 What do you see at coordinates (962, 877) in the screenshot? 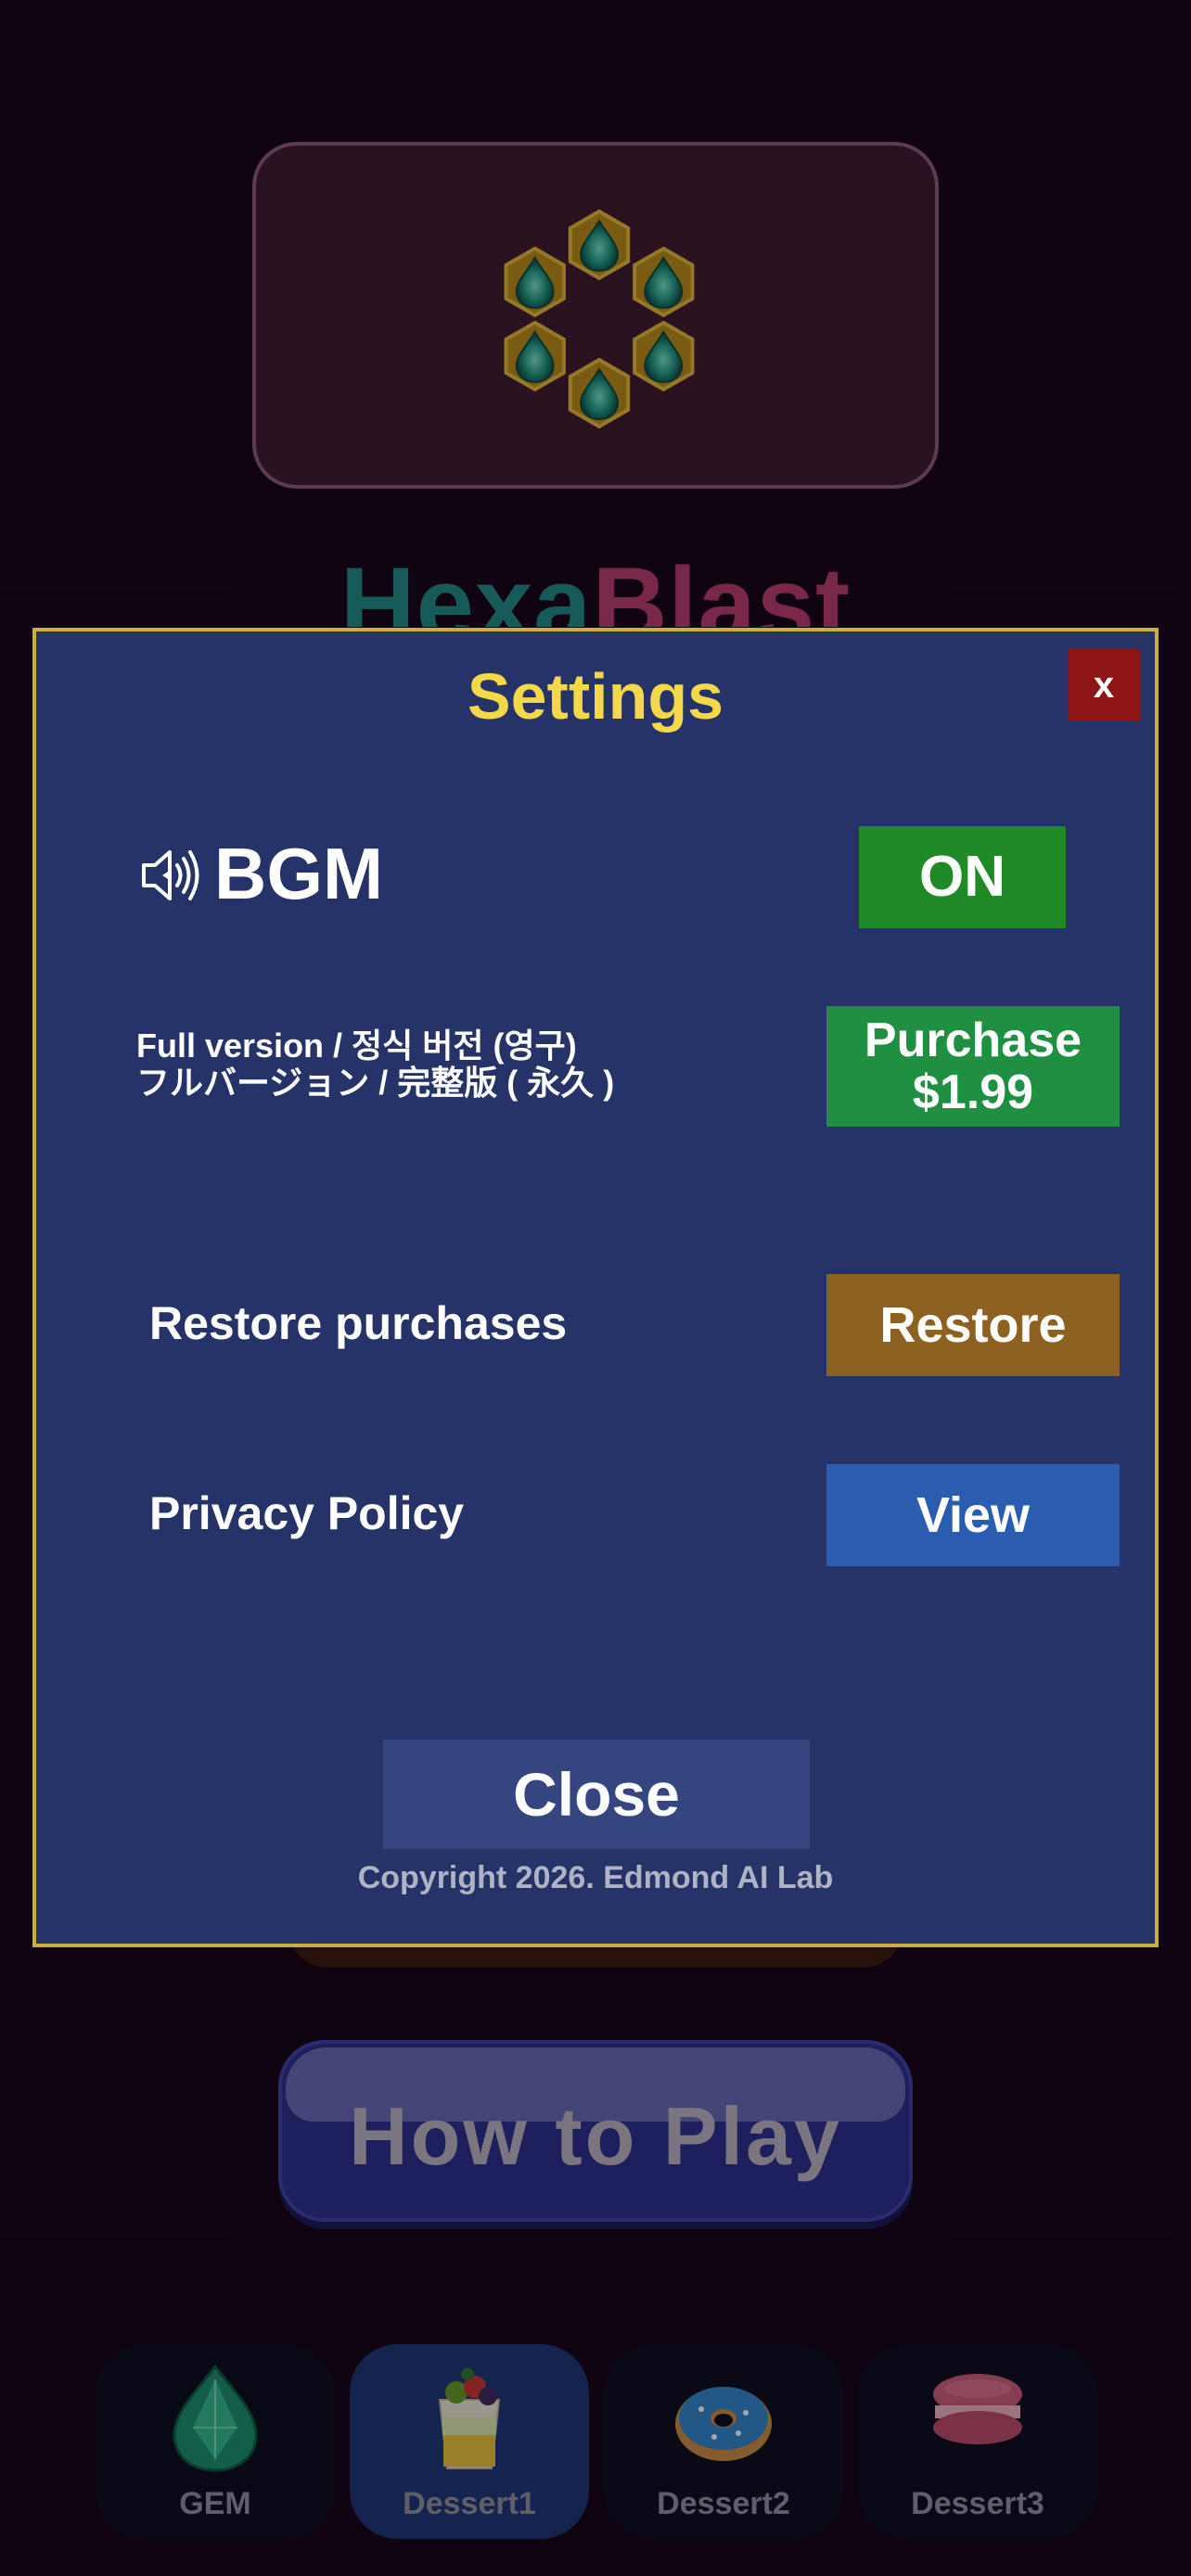
I see `bgm-toggle-button: ON` at bounding box center [962, 877].